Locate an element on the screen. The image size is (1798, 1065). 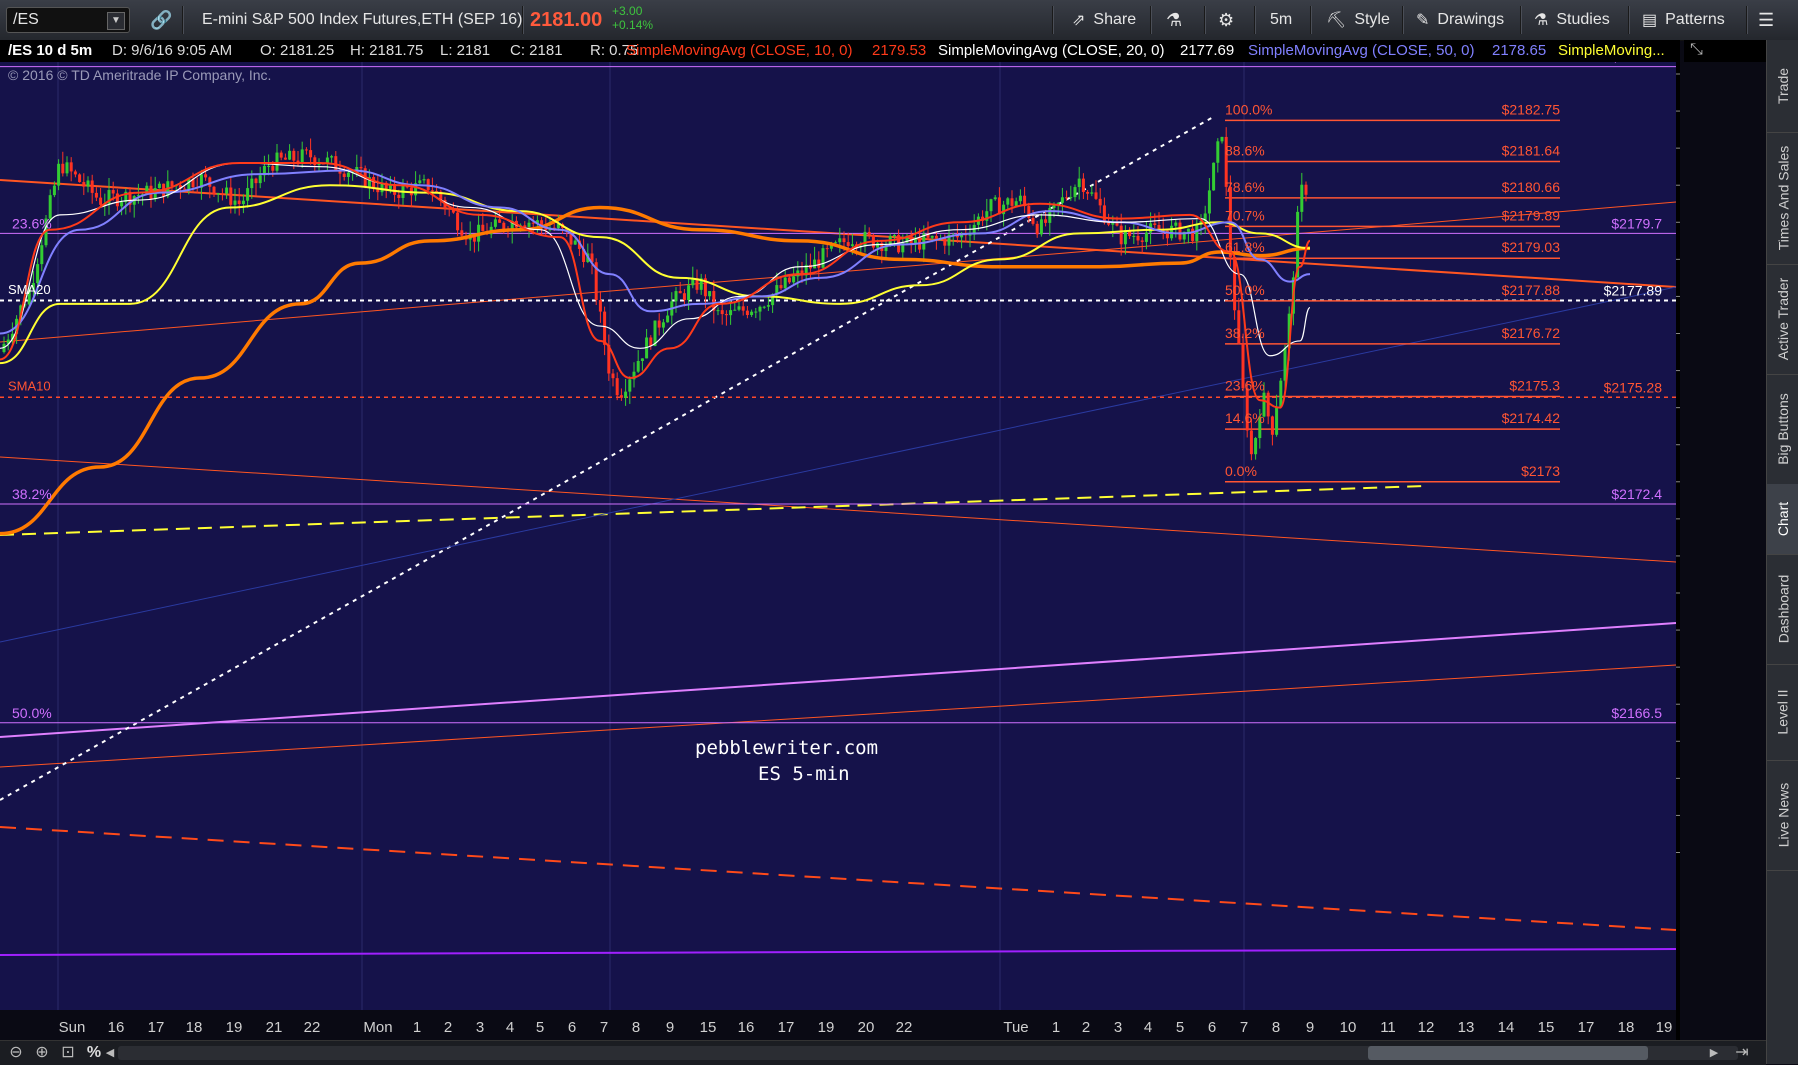
drawings-button: ✎ Drawings is located at coordinates (1460, 20).